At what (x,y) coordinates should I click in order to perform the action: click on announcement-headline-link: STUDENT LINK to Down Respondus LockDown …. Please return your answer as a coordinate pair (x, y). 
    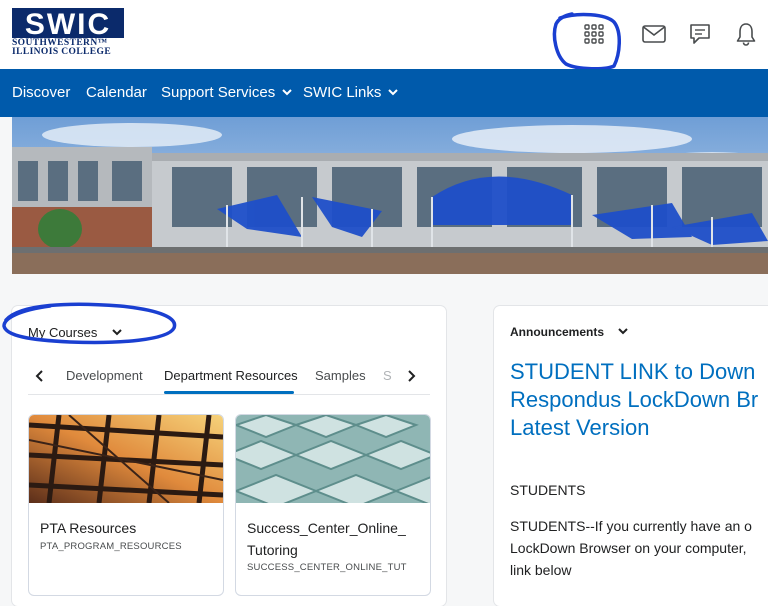
    Looking at the image, I should click on (634, 400).